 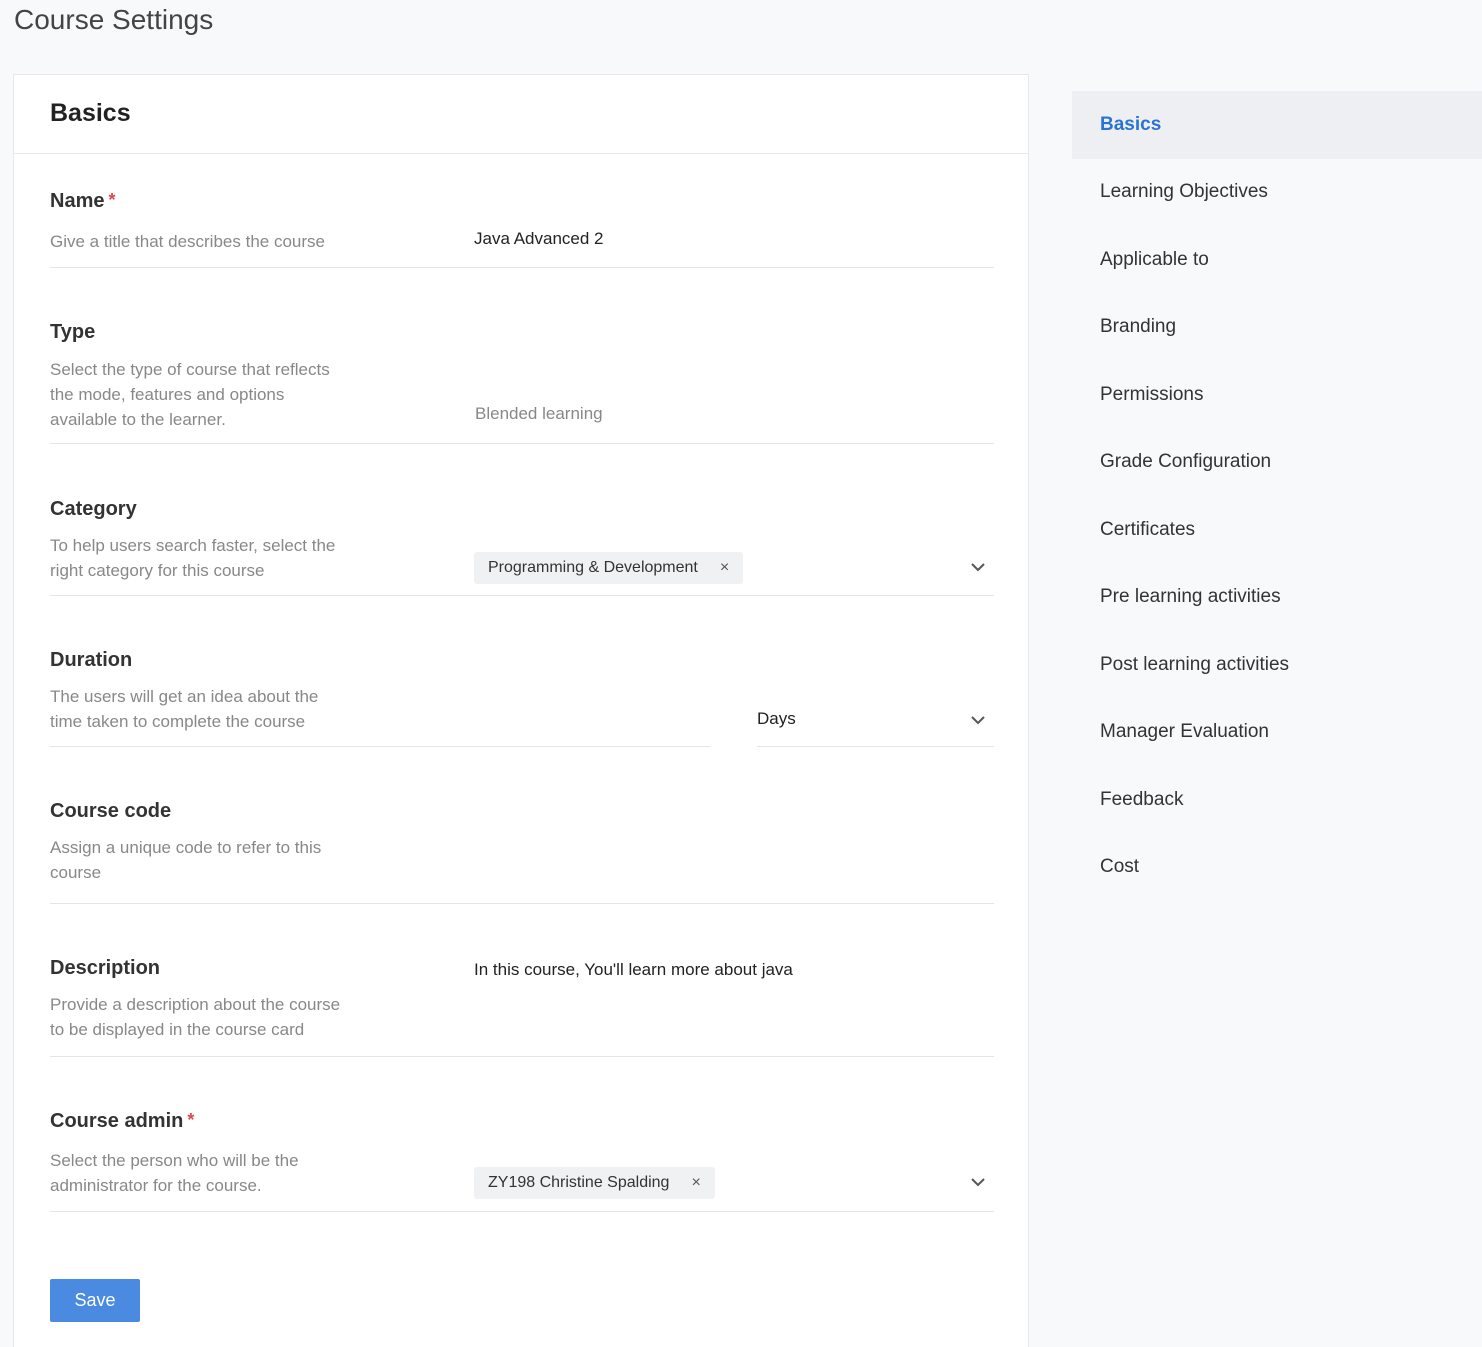 What do you see at coordinates (111, 811) in the screenshot?
I see `course-code-label: Course code` at bounding box center [111, 811].